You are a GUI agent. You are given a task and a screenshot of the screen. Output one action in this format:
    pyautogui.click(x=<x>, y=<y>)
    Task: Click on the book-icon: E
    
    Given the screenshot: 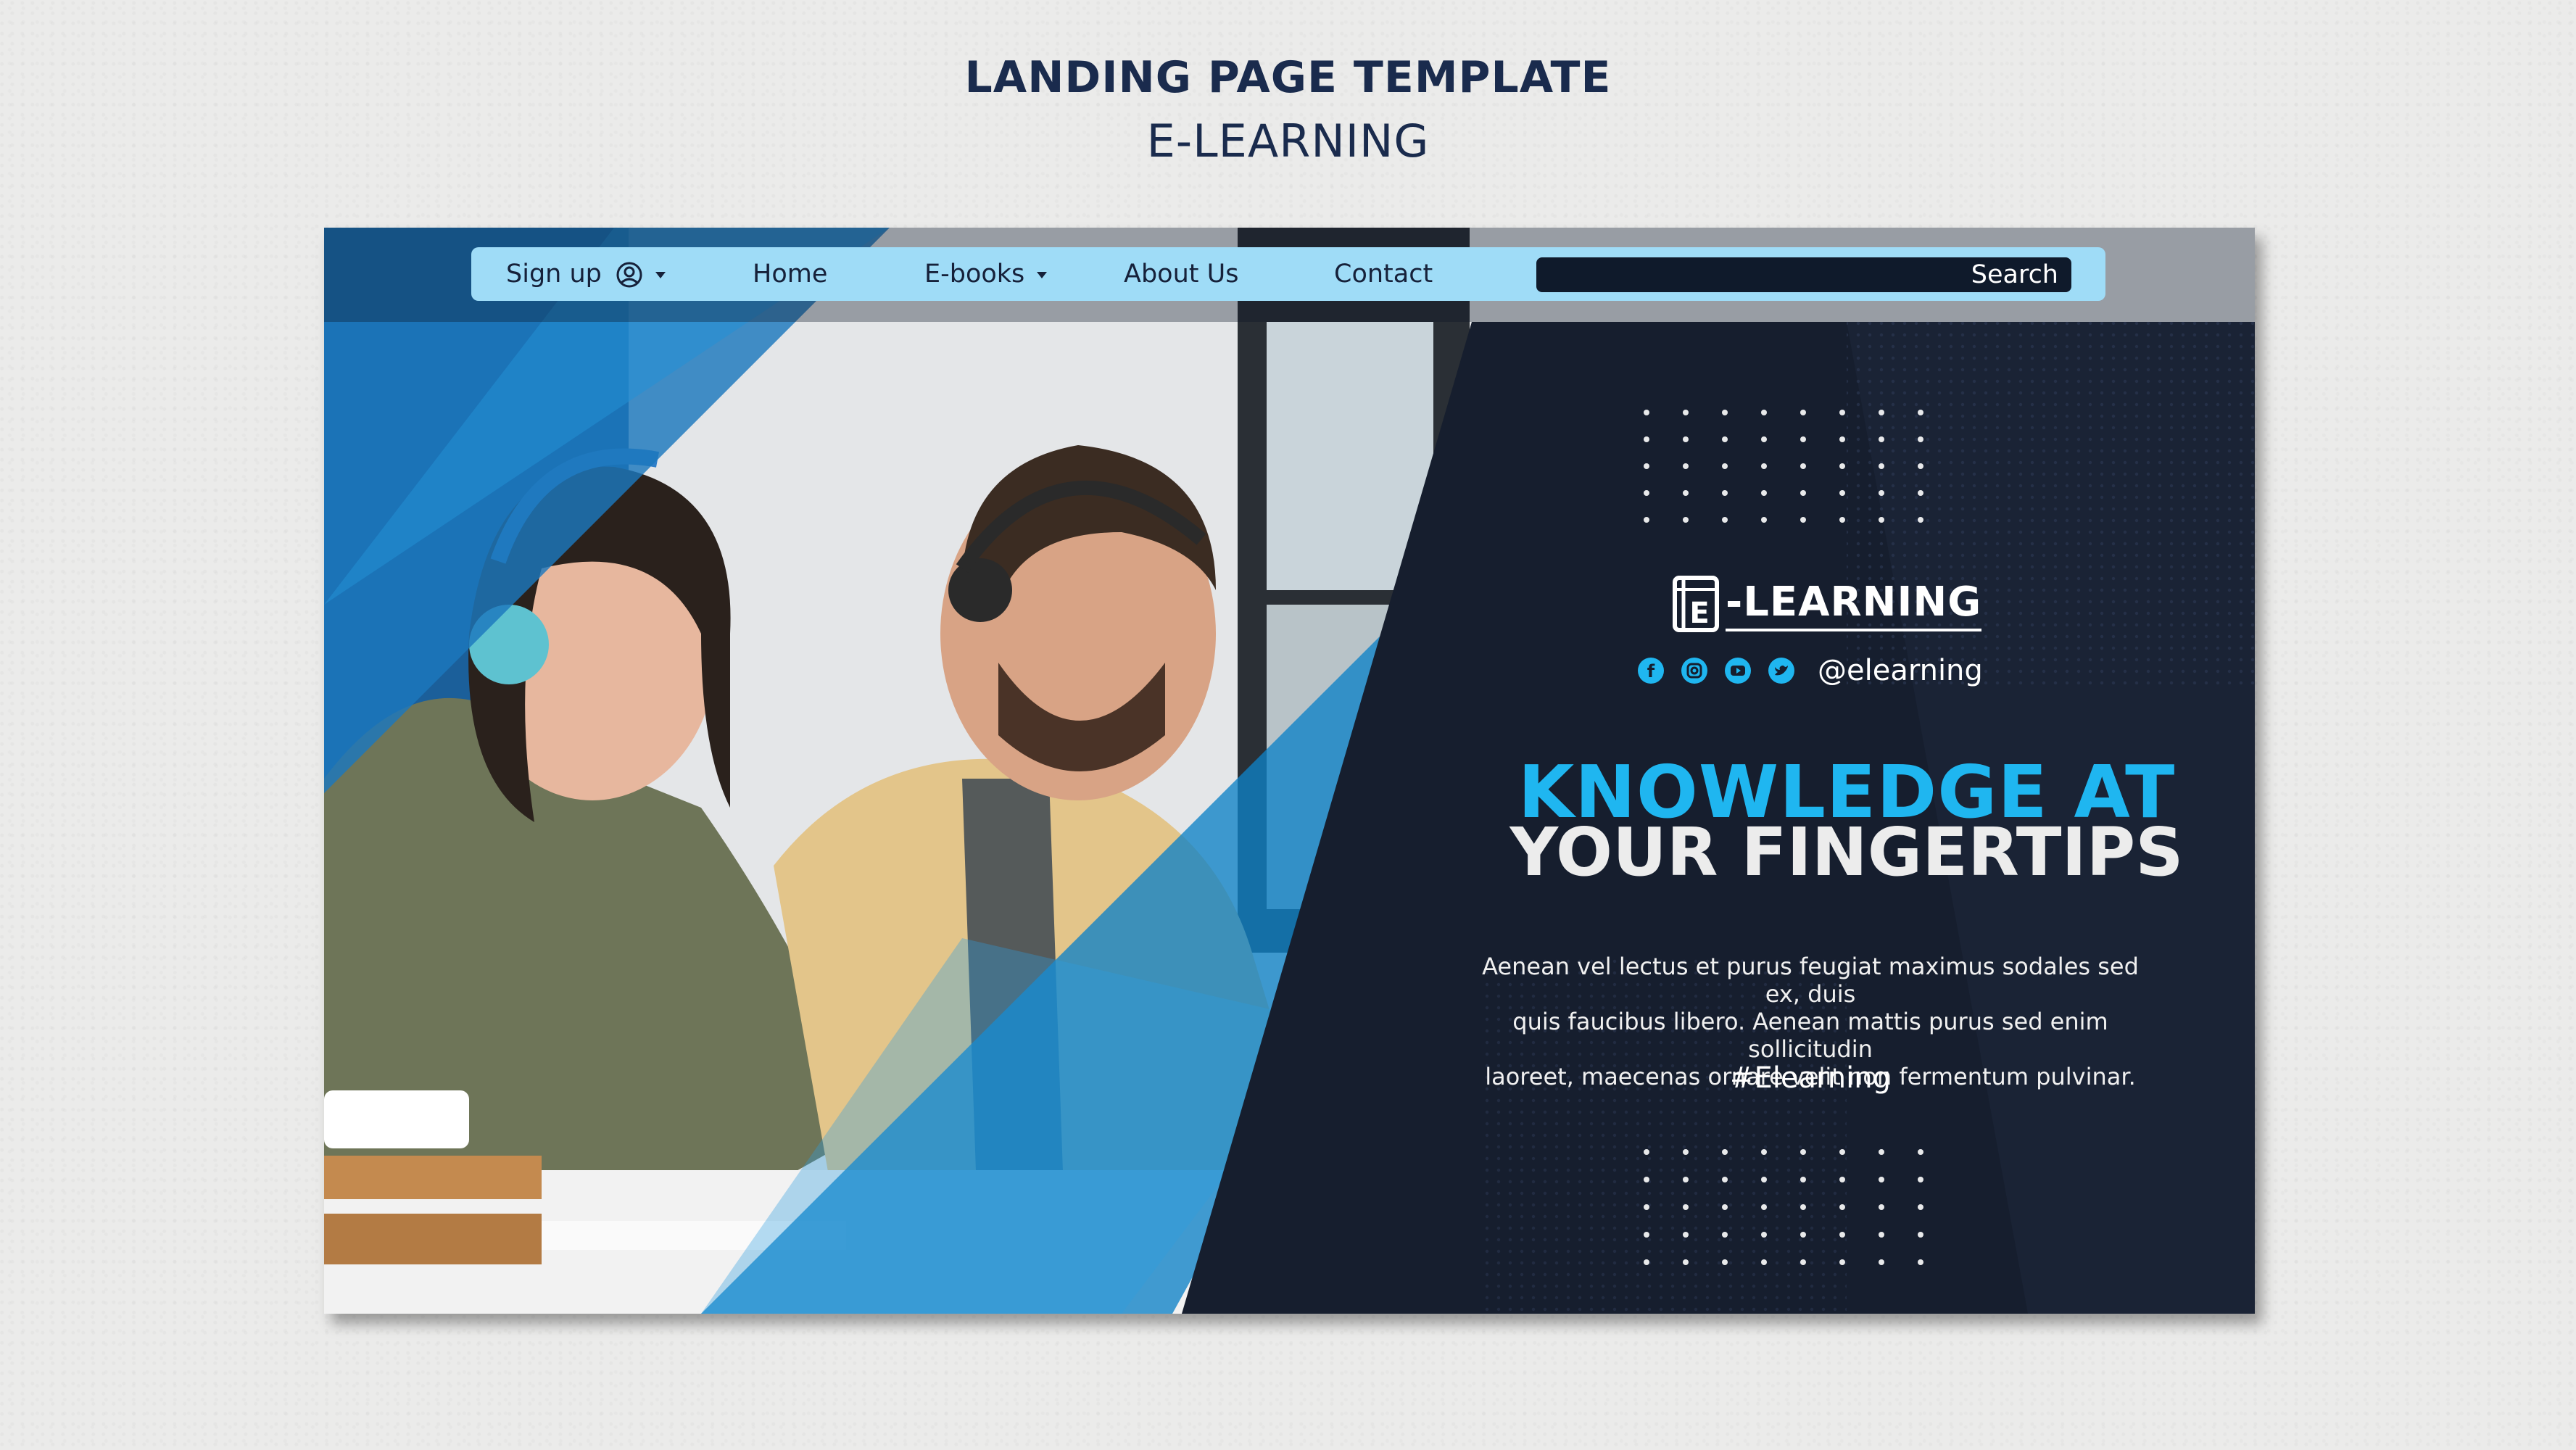 What is the action you would take?
    pyautogui.click(x=1696, y=604)
    